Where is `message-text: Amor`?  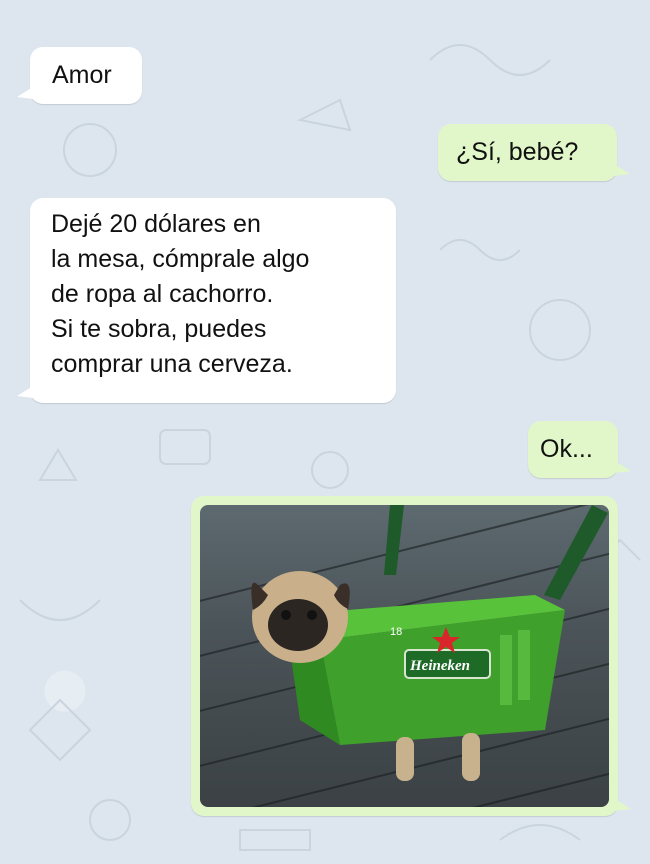
message-text: Amor is located at coordinates (82, 75).